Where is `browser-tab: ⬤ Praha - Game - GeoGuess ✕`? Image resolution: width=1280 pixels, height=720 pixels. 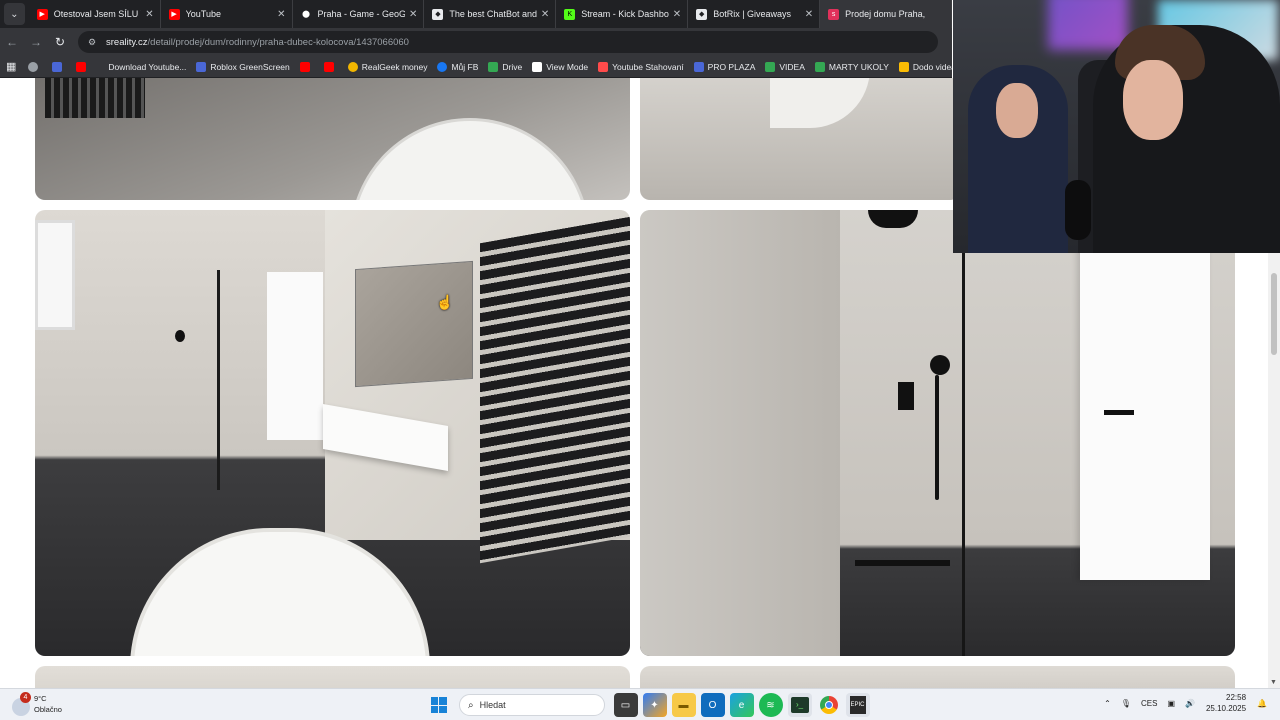 browser-tab: ⬤ Praha - Game - GeoGuess ✕ is located at coordinates (359, 14).